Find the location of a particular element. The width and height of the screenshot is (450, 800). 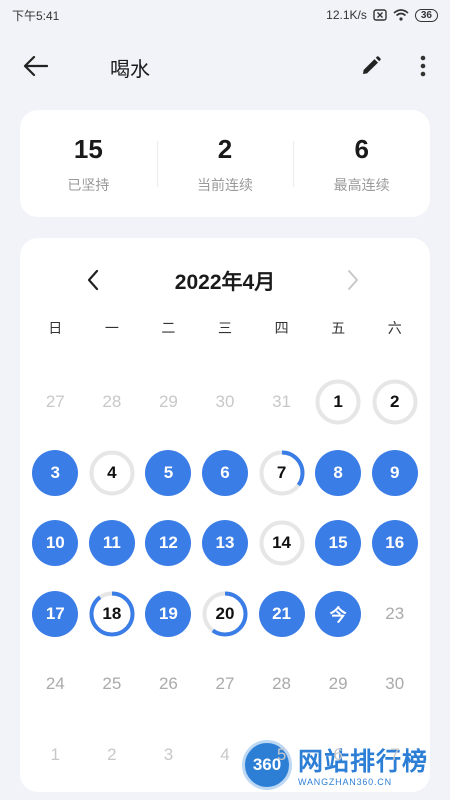

day-marker: 7 is located at coordinates (282, 473).